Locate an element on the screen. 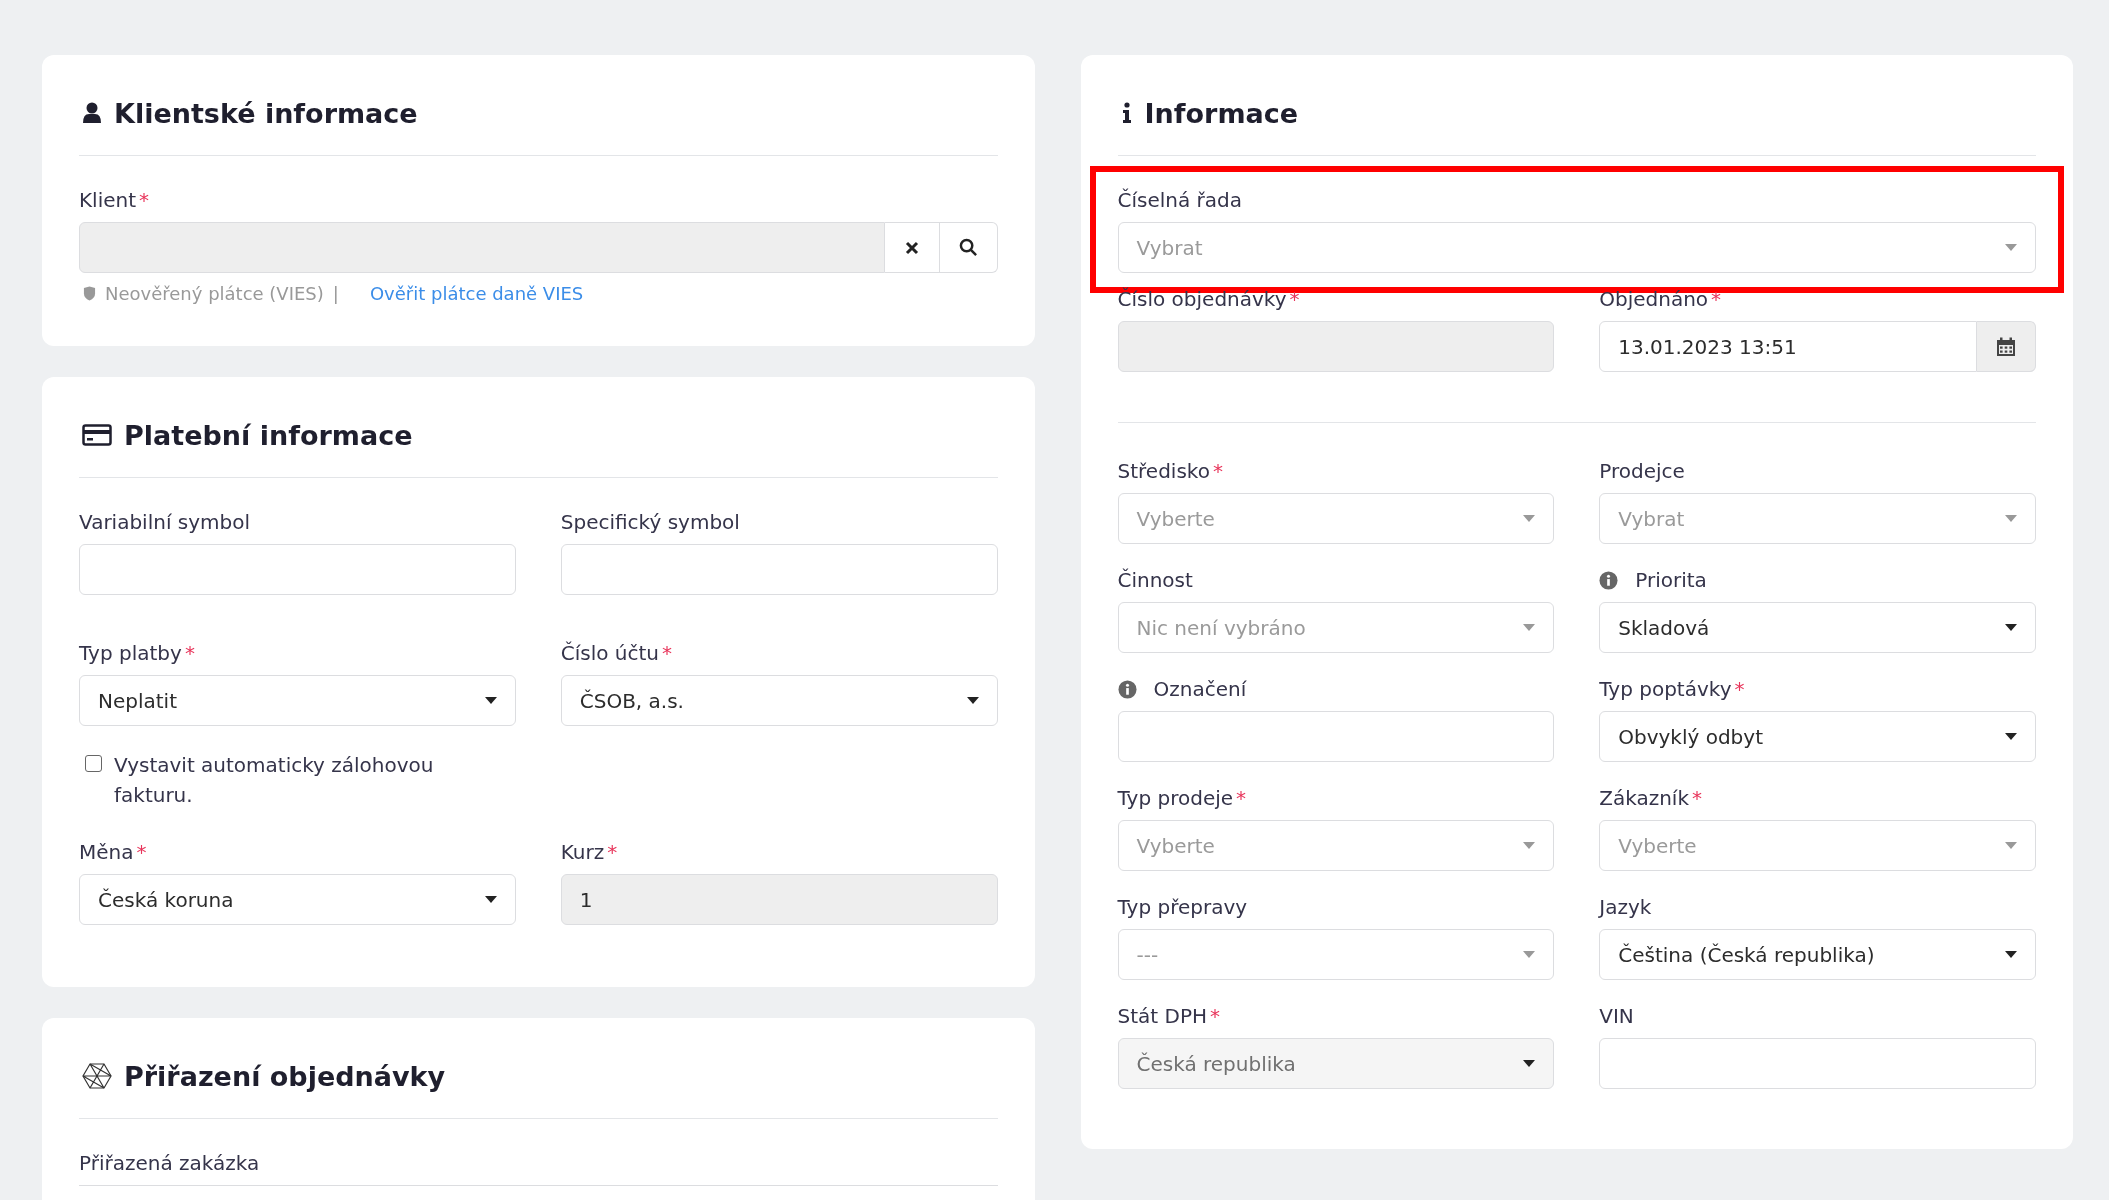 This screenshot has height=1200, width=2109. select-field: Nic není vybráno is located at coordinates (1336, 627).